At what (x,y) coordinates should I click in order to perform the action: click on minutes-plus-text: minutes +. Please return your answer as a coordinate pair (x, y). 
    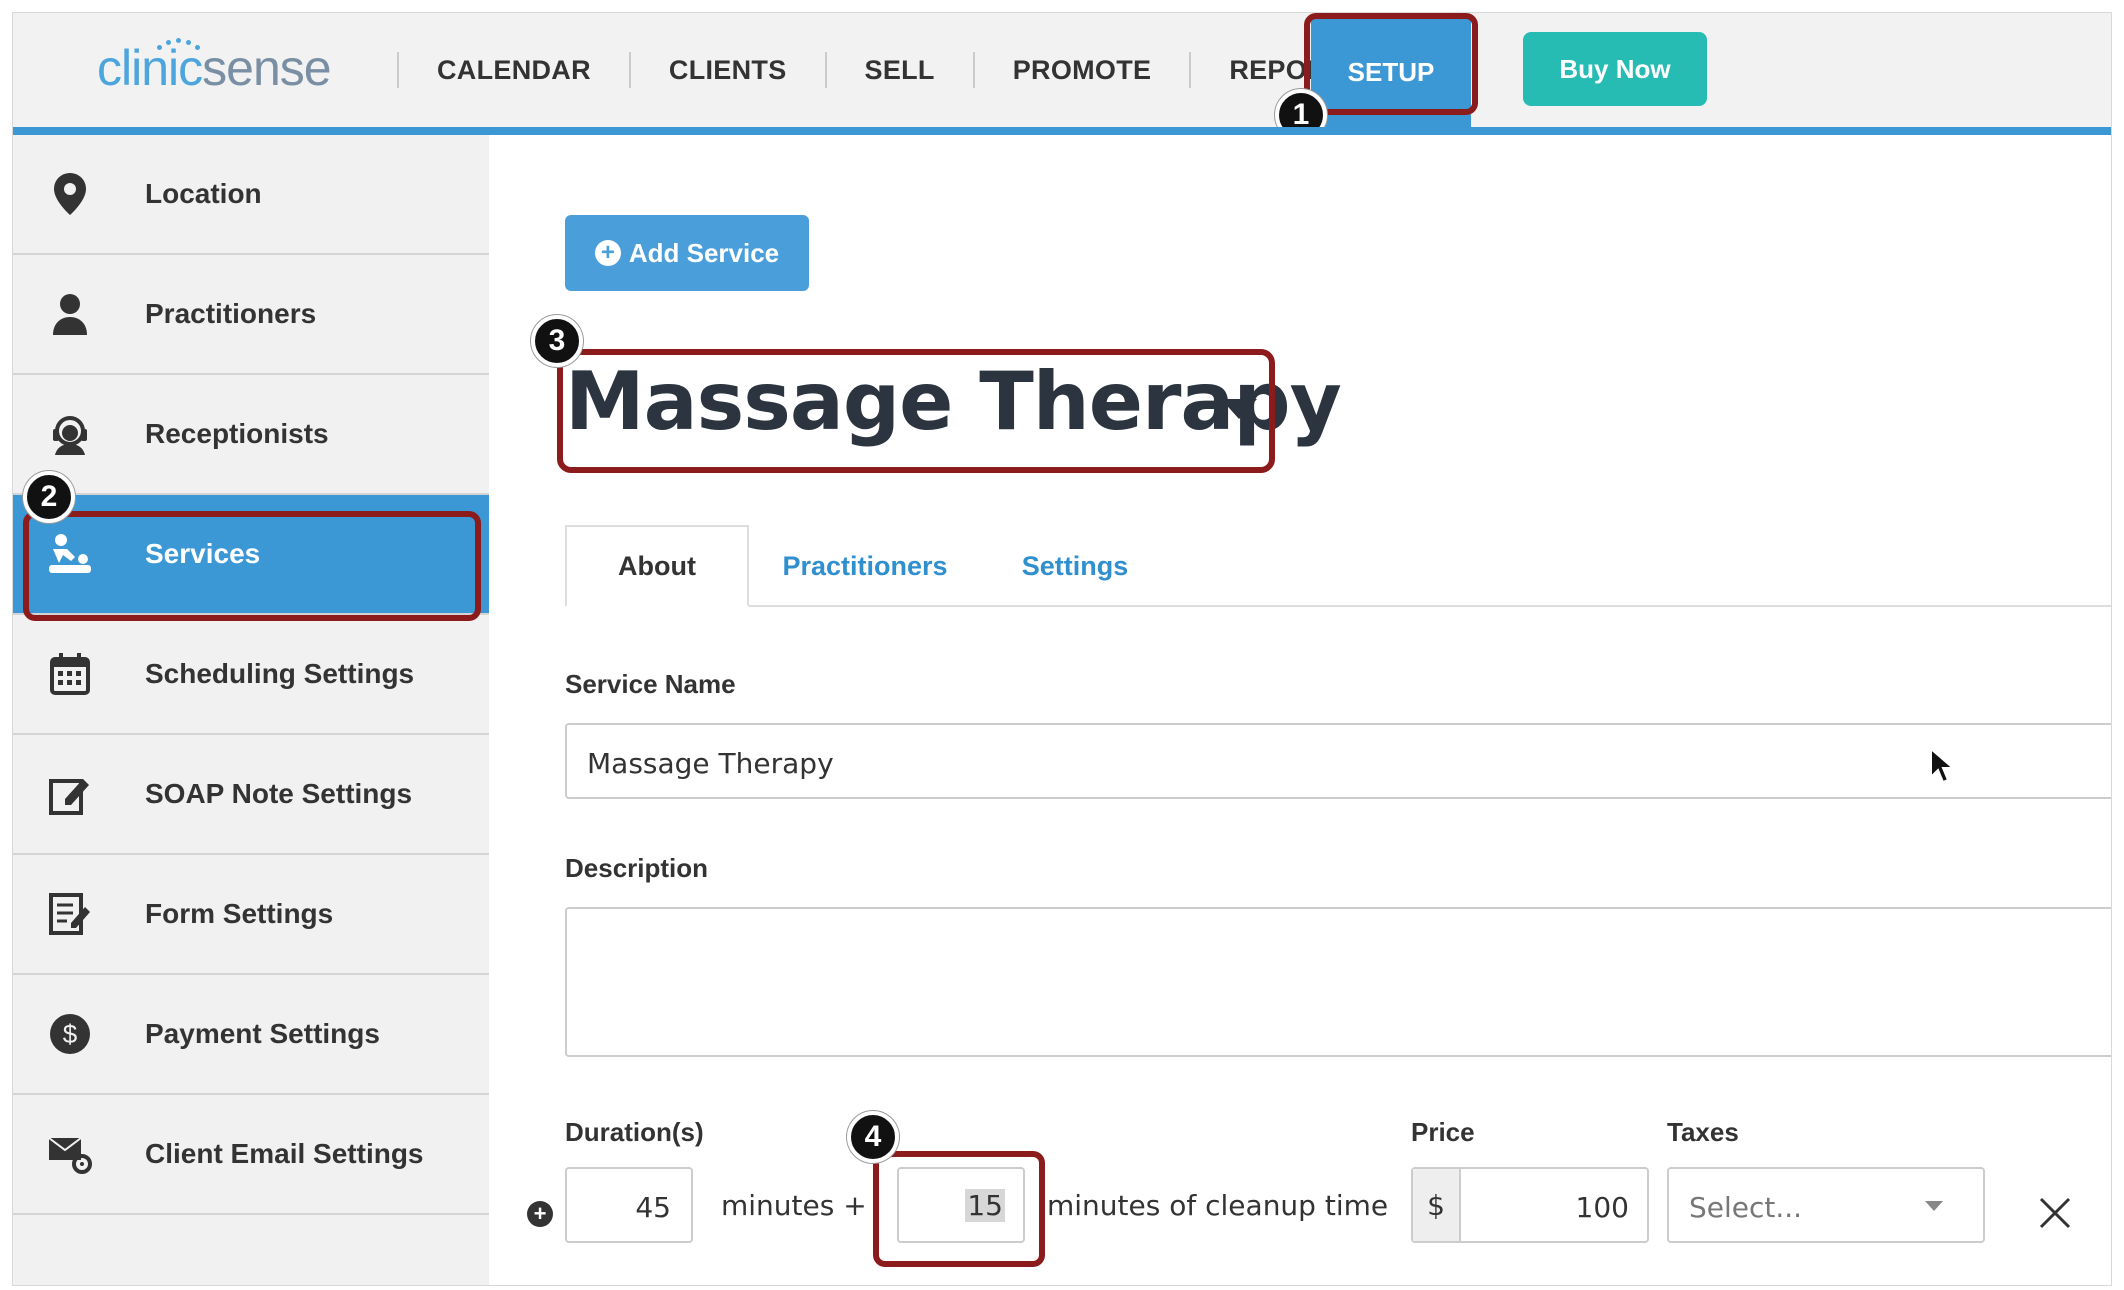
    Looking at the image, I should click on (794, 1205).